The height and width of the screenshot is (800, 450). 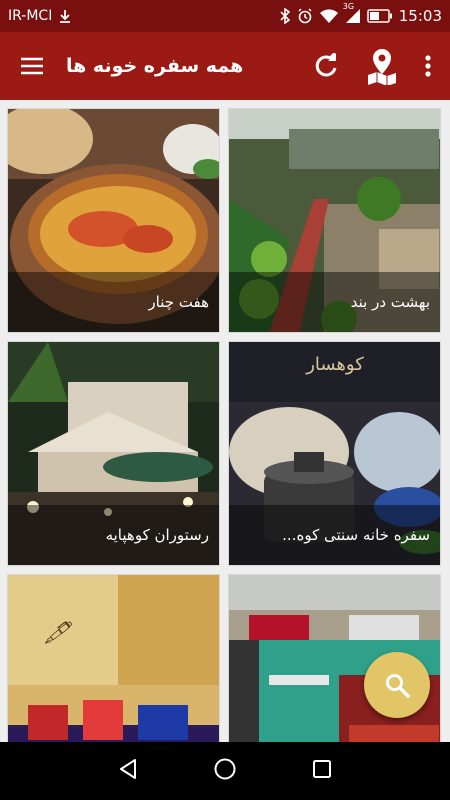 What do you see at coordinates (113, 220) in the screenshot?
I see `restaurant-card: هفت چنار` at bounding box center [113, 220].